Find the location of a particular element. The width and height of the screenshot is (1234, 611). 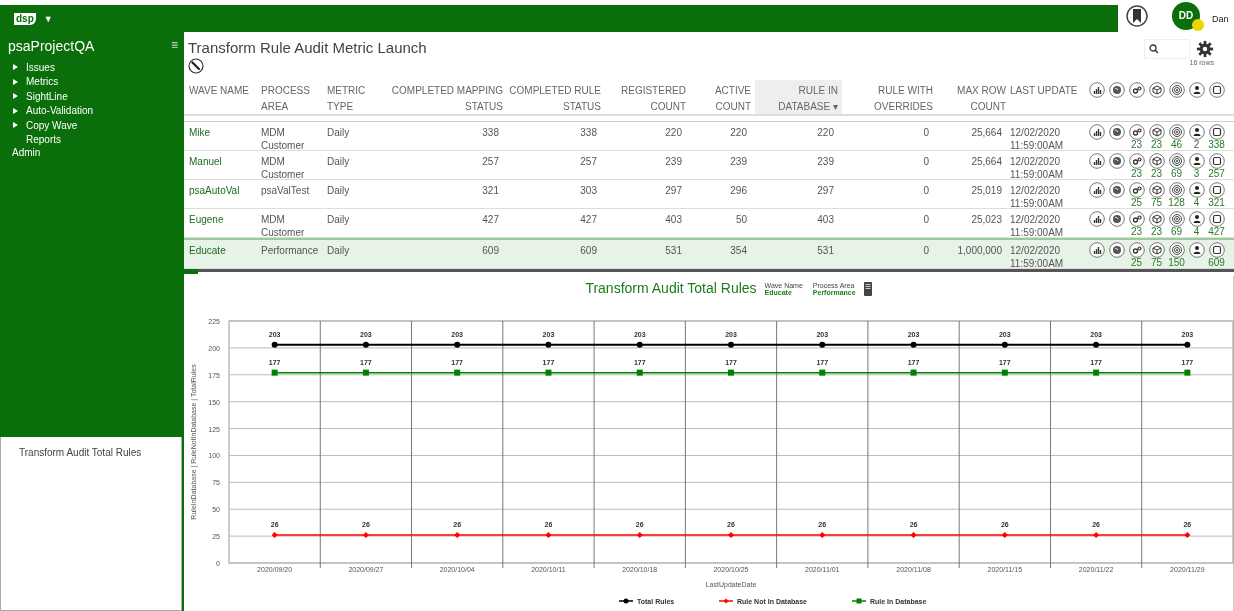

report-link: Transform Audit Total Rules is located at coordinates (80, 452).